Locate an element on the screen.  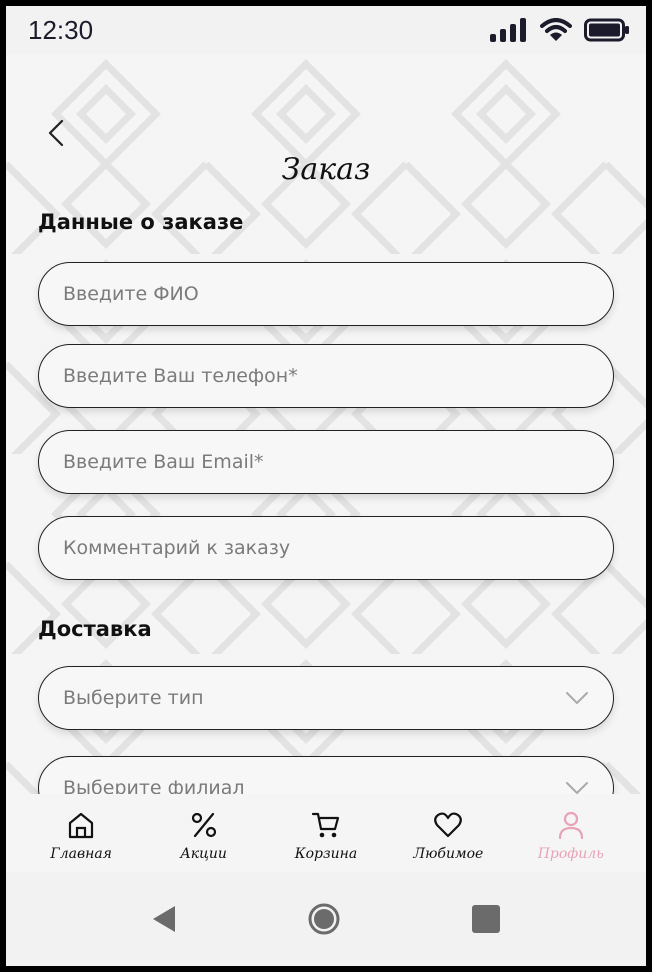
percent-icon is located at coordinates (203, 825).